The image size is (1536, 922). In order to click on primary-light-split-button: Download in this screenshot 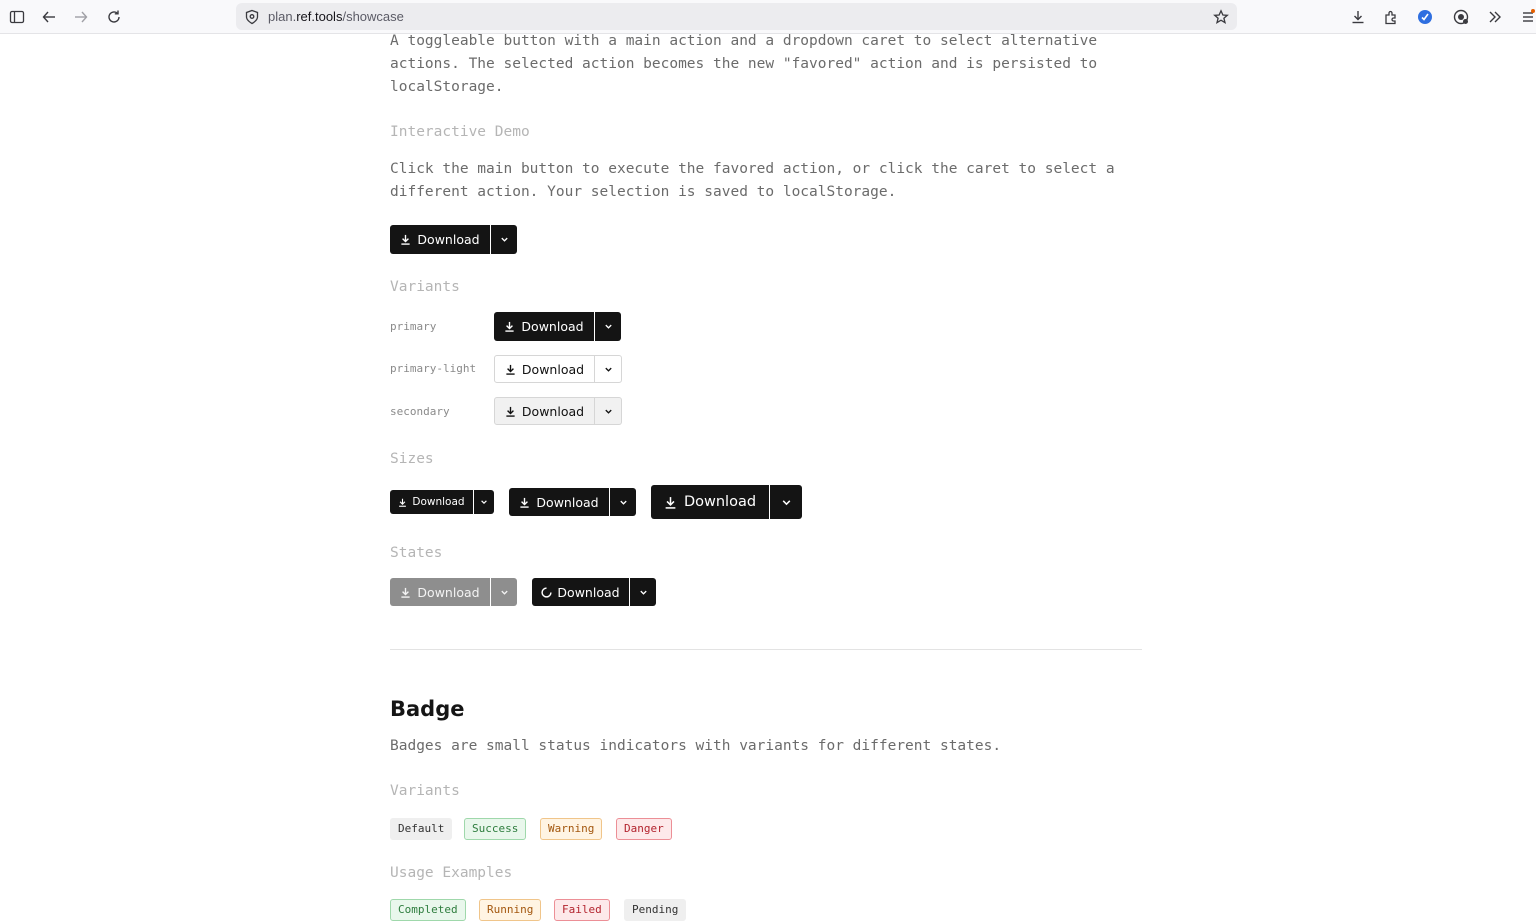, I will do `click(558, 369)`.